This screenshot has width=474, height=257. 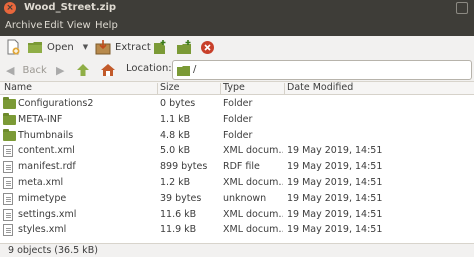 What do you see at coordinates (322, 70) in the screenshot?
I see `location-input: /` at bounding box center [322, 70].